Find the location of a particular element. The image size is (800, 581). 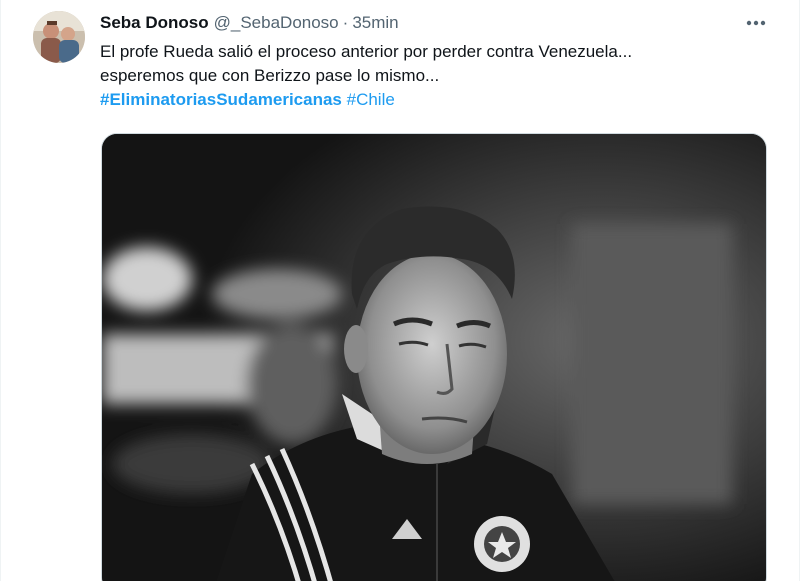

tweet-timestamp: 35min is located at coordinates (375, 23).